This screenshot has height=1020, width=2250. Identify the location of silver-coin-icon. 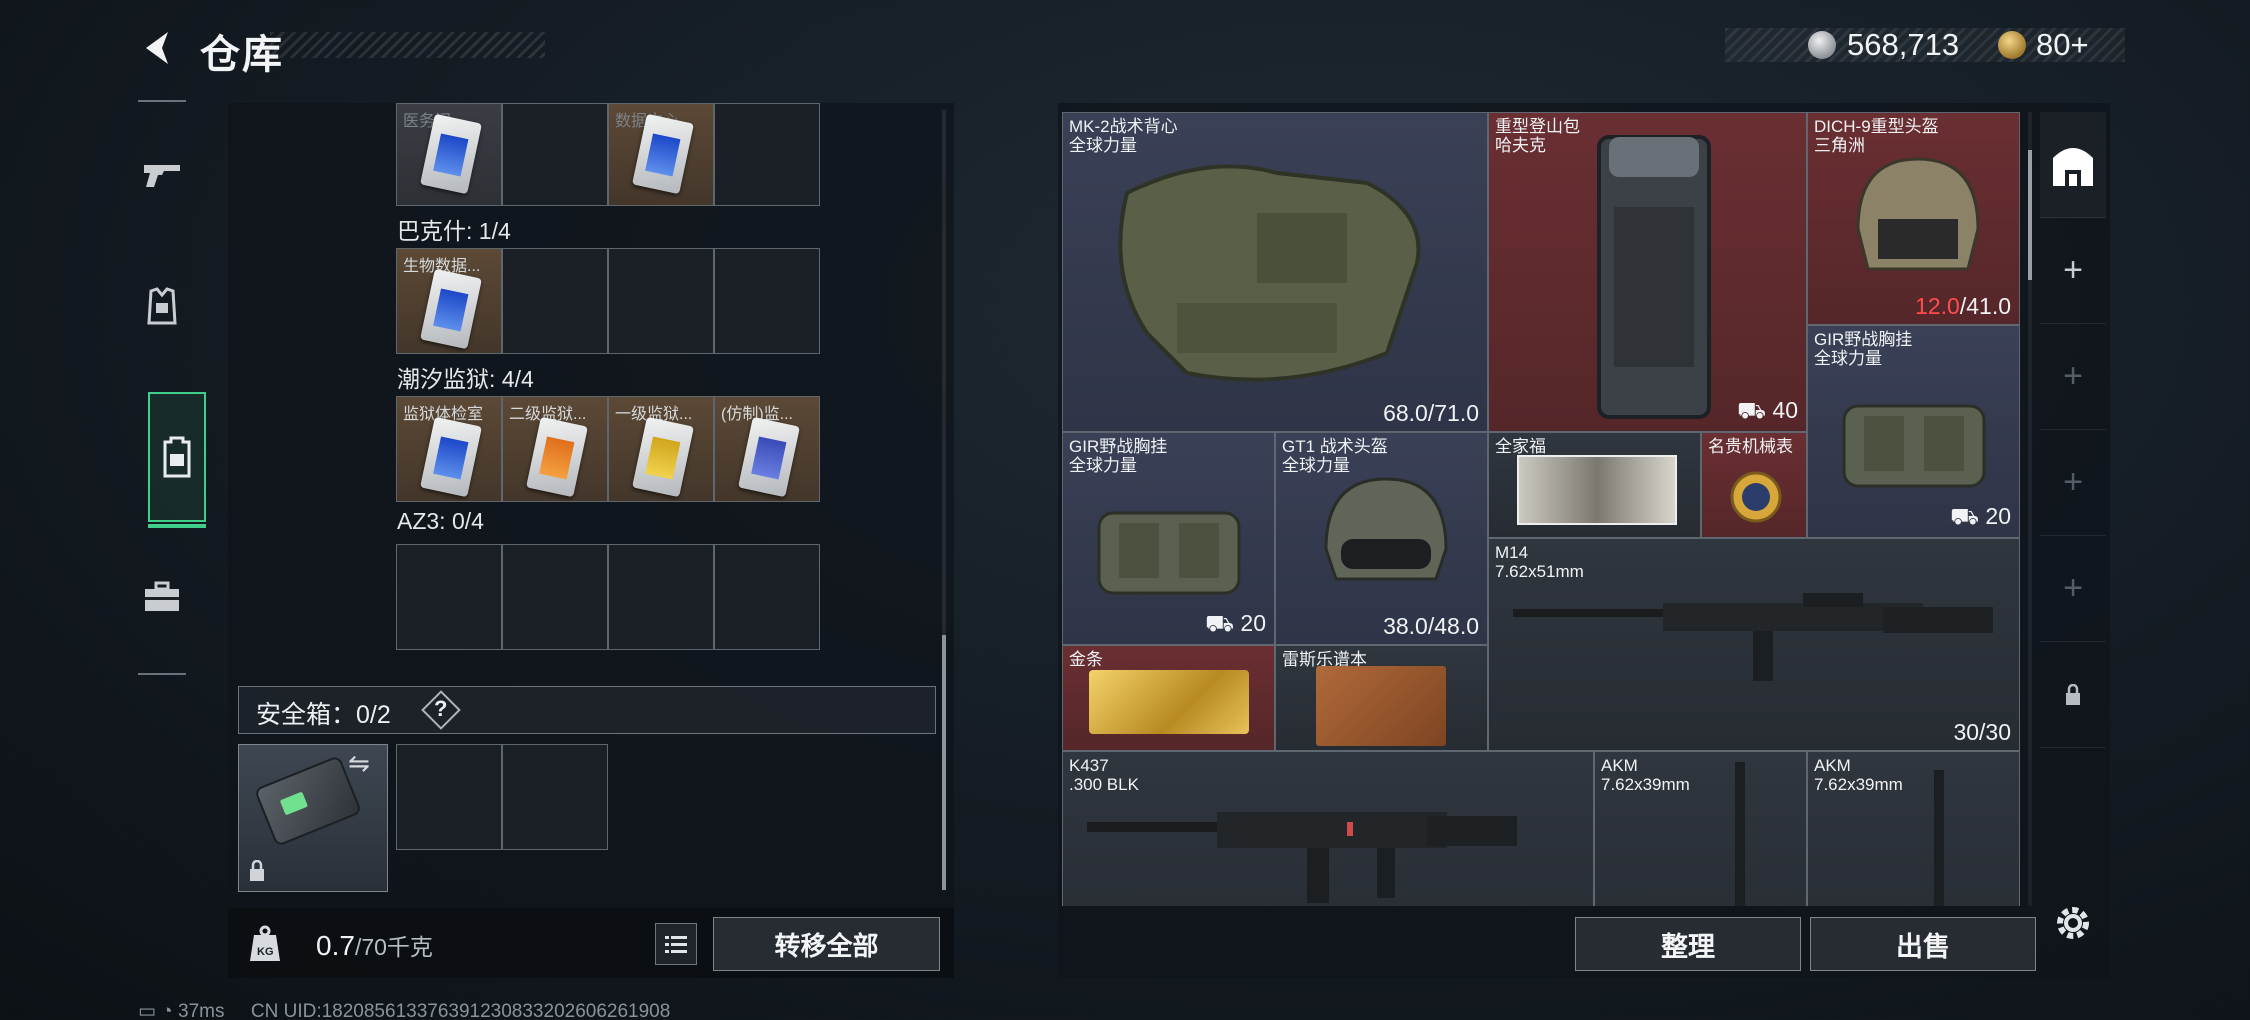
(1822, 45).